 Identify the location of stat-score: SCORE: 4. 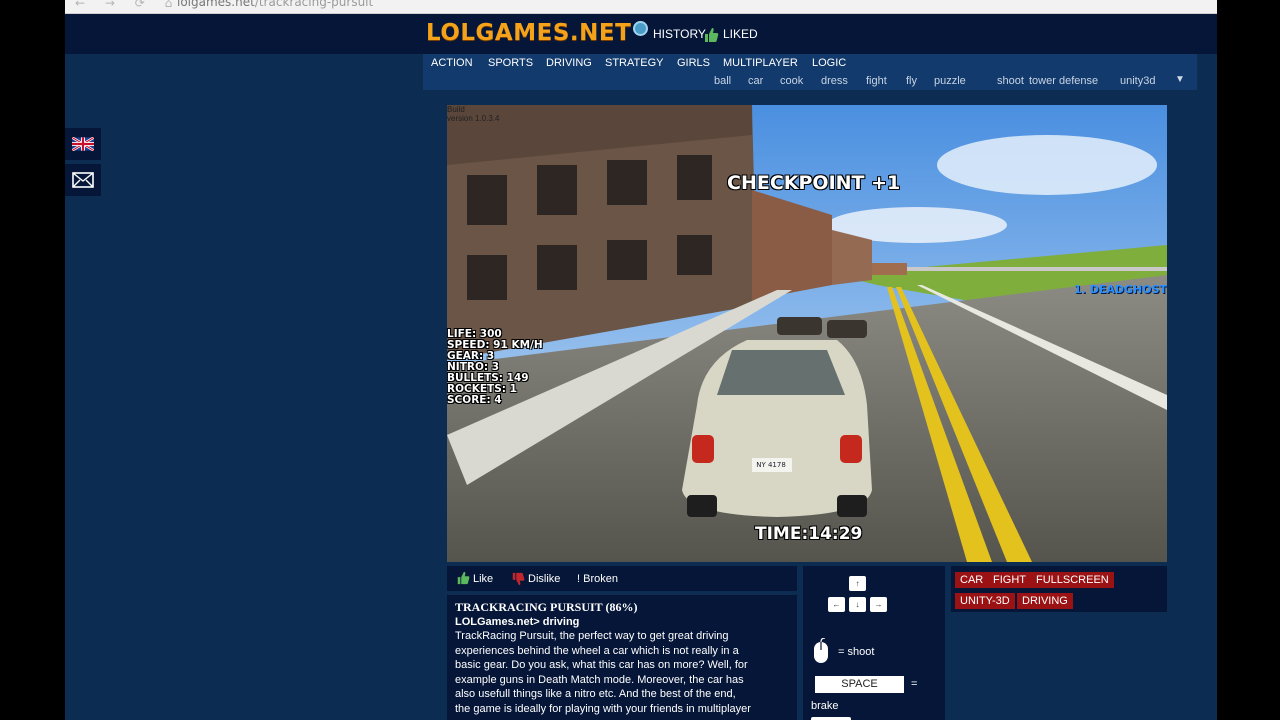
(474, 400).